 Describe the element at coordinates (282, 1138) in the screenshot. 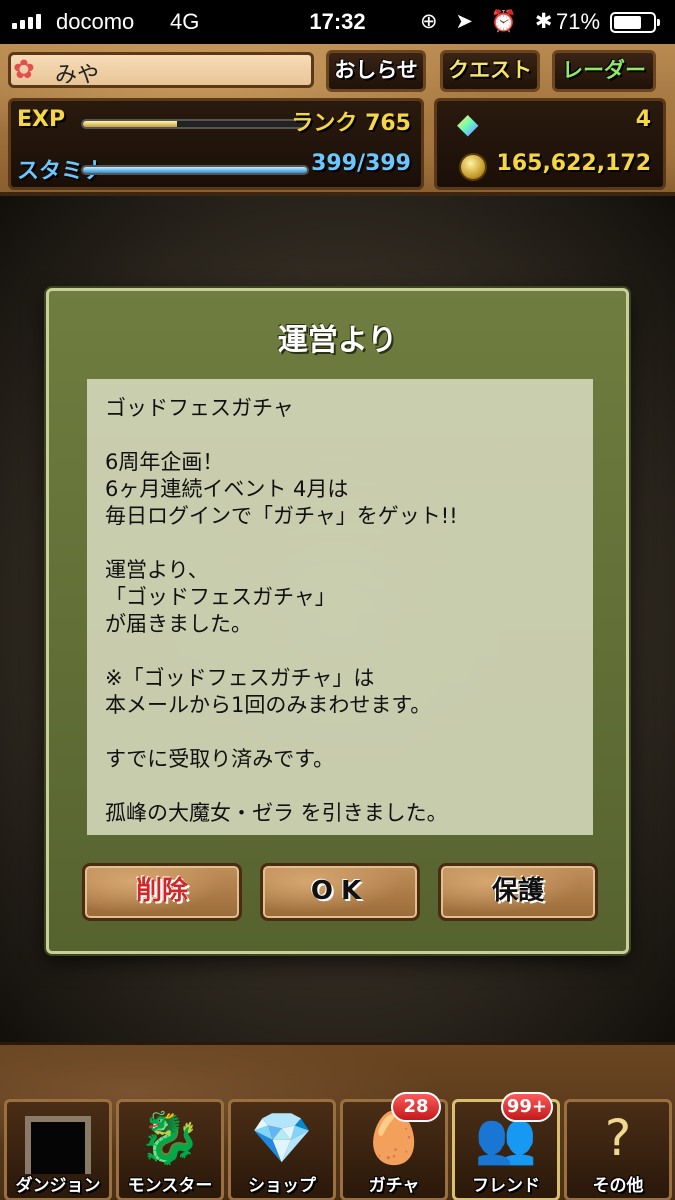

I see `gem-icon: 💎` at that location.